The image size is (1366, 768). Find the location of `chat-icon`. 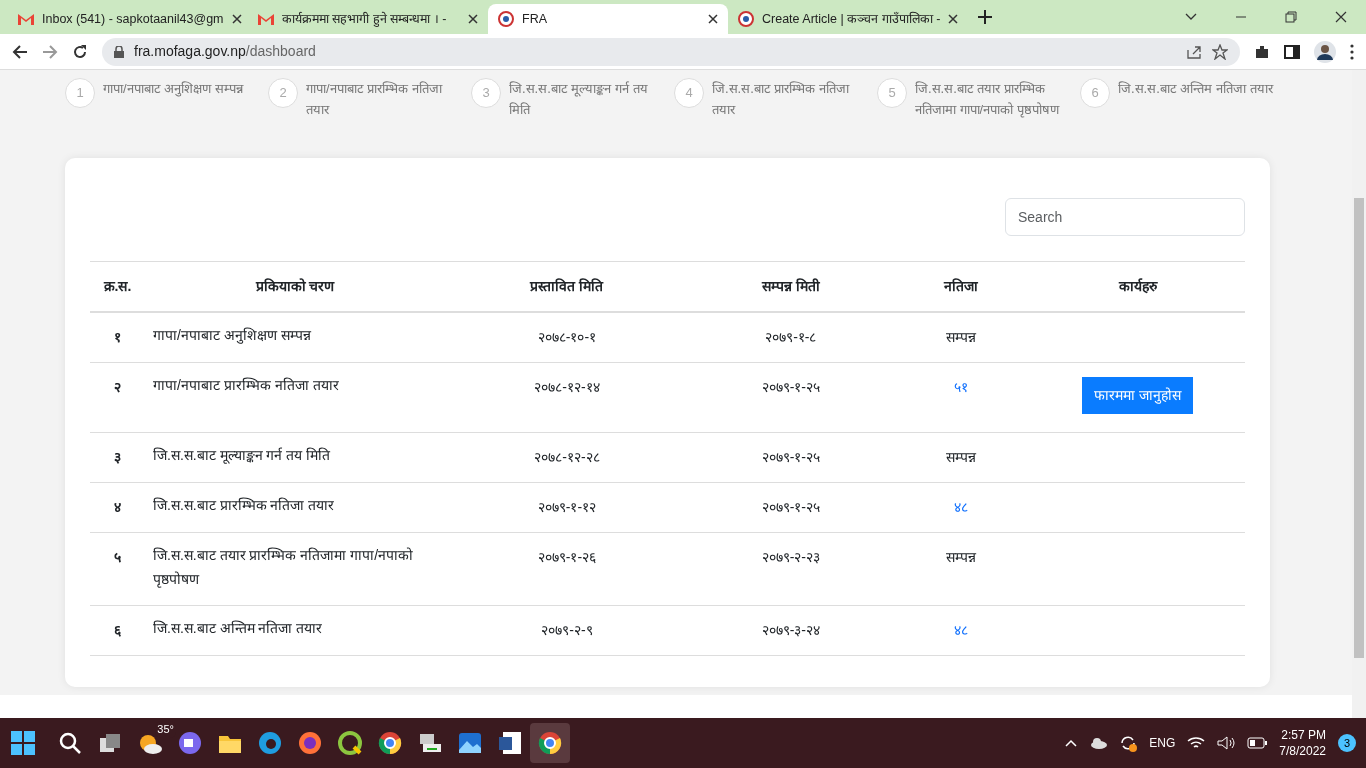

chat-icon is located at coordinates (190, 743).